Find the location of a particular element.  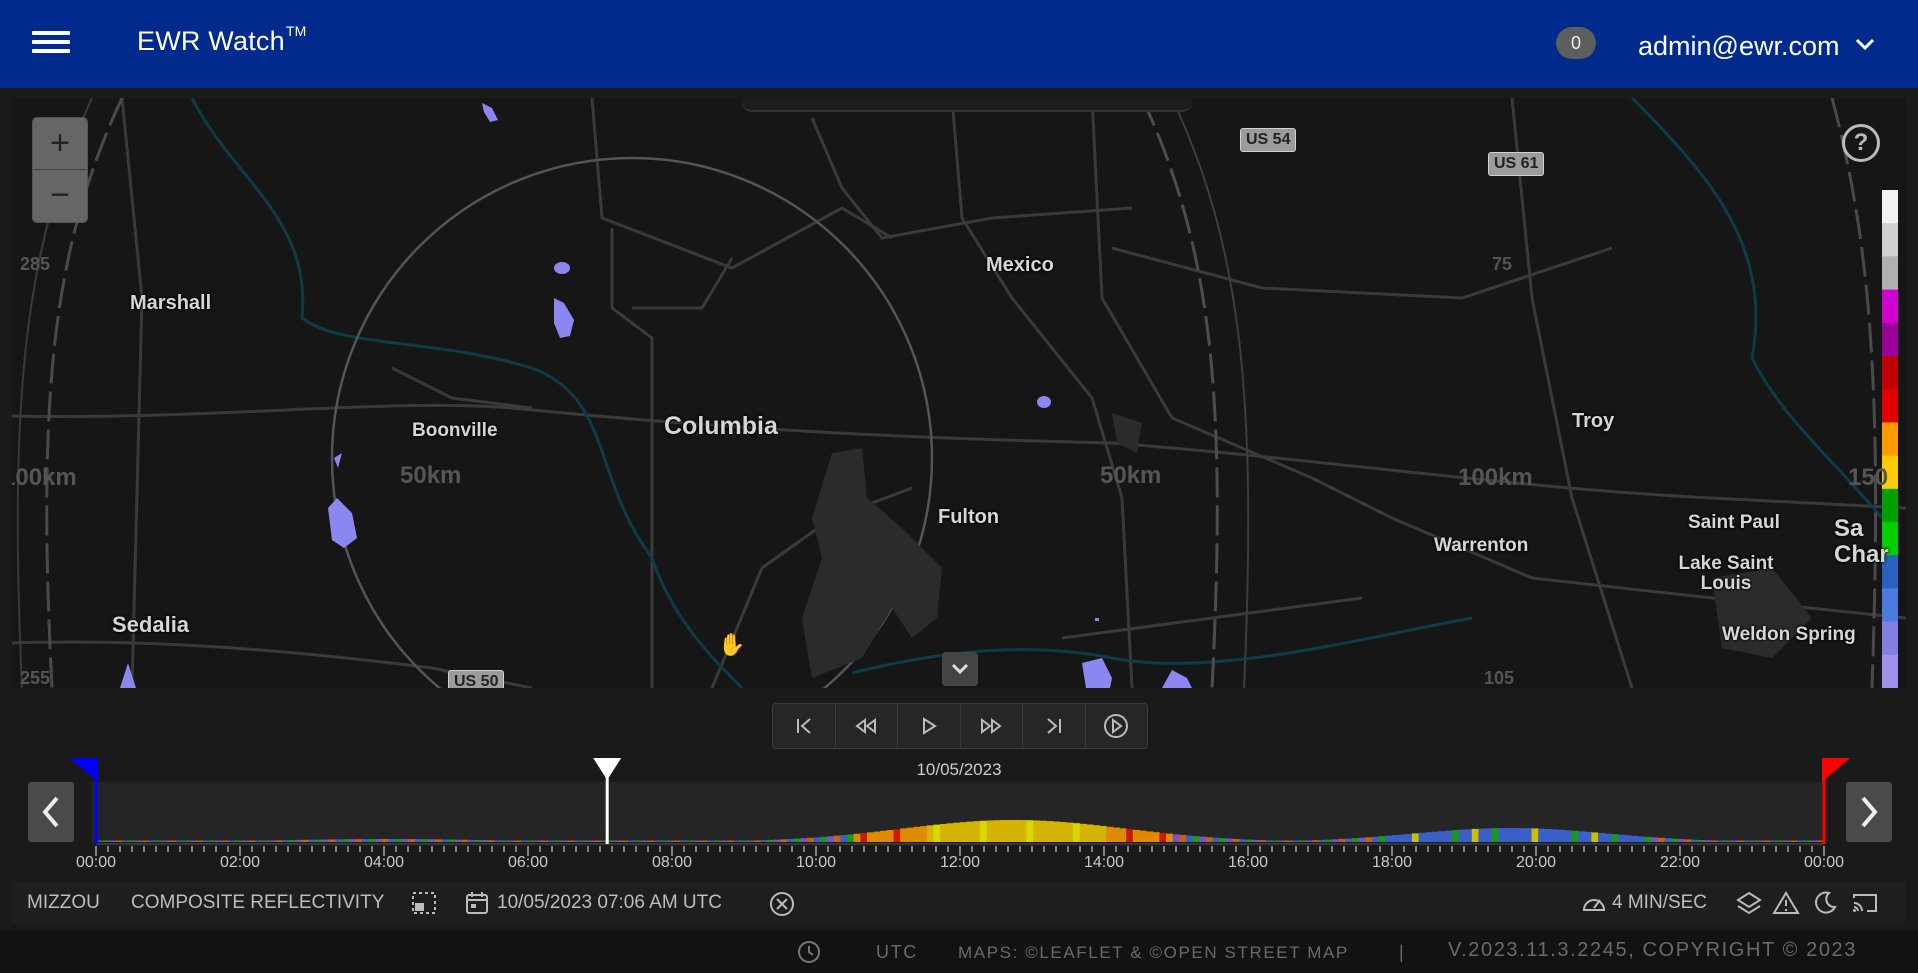

layers-icon is located at coordinates (1749, 907).